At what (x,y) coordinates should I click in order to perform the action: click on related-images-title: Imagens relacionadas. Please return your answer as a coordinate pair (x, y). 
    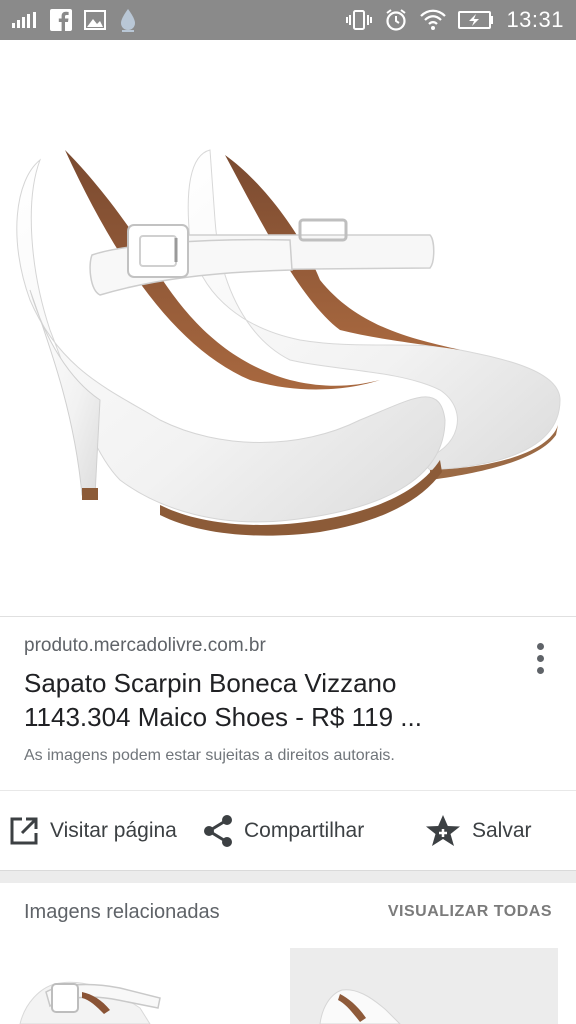
    Looking at the image, I should click on (122, 912).